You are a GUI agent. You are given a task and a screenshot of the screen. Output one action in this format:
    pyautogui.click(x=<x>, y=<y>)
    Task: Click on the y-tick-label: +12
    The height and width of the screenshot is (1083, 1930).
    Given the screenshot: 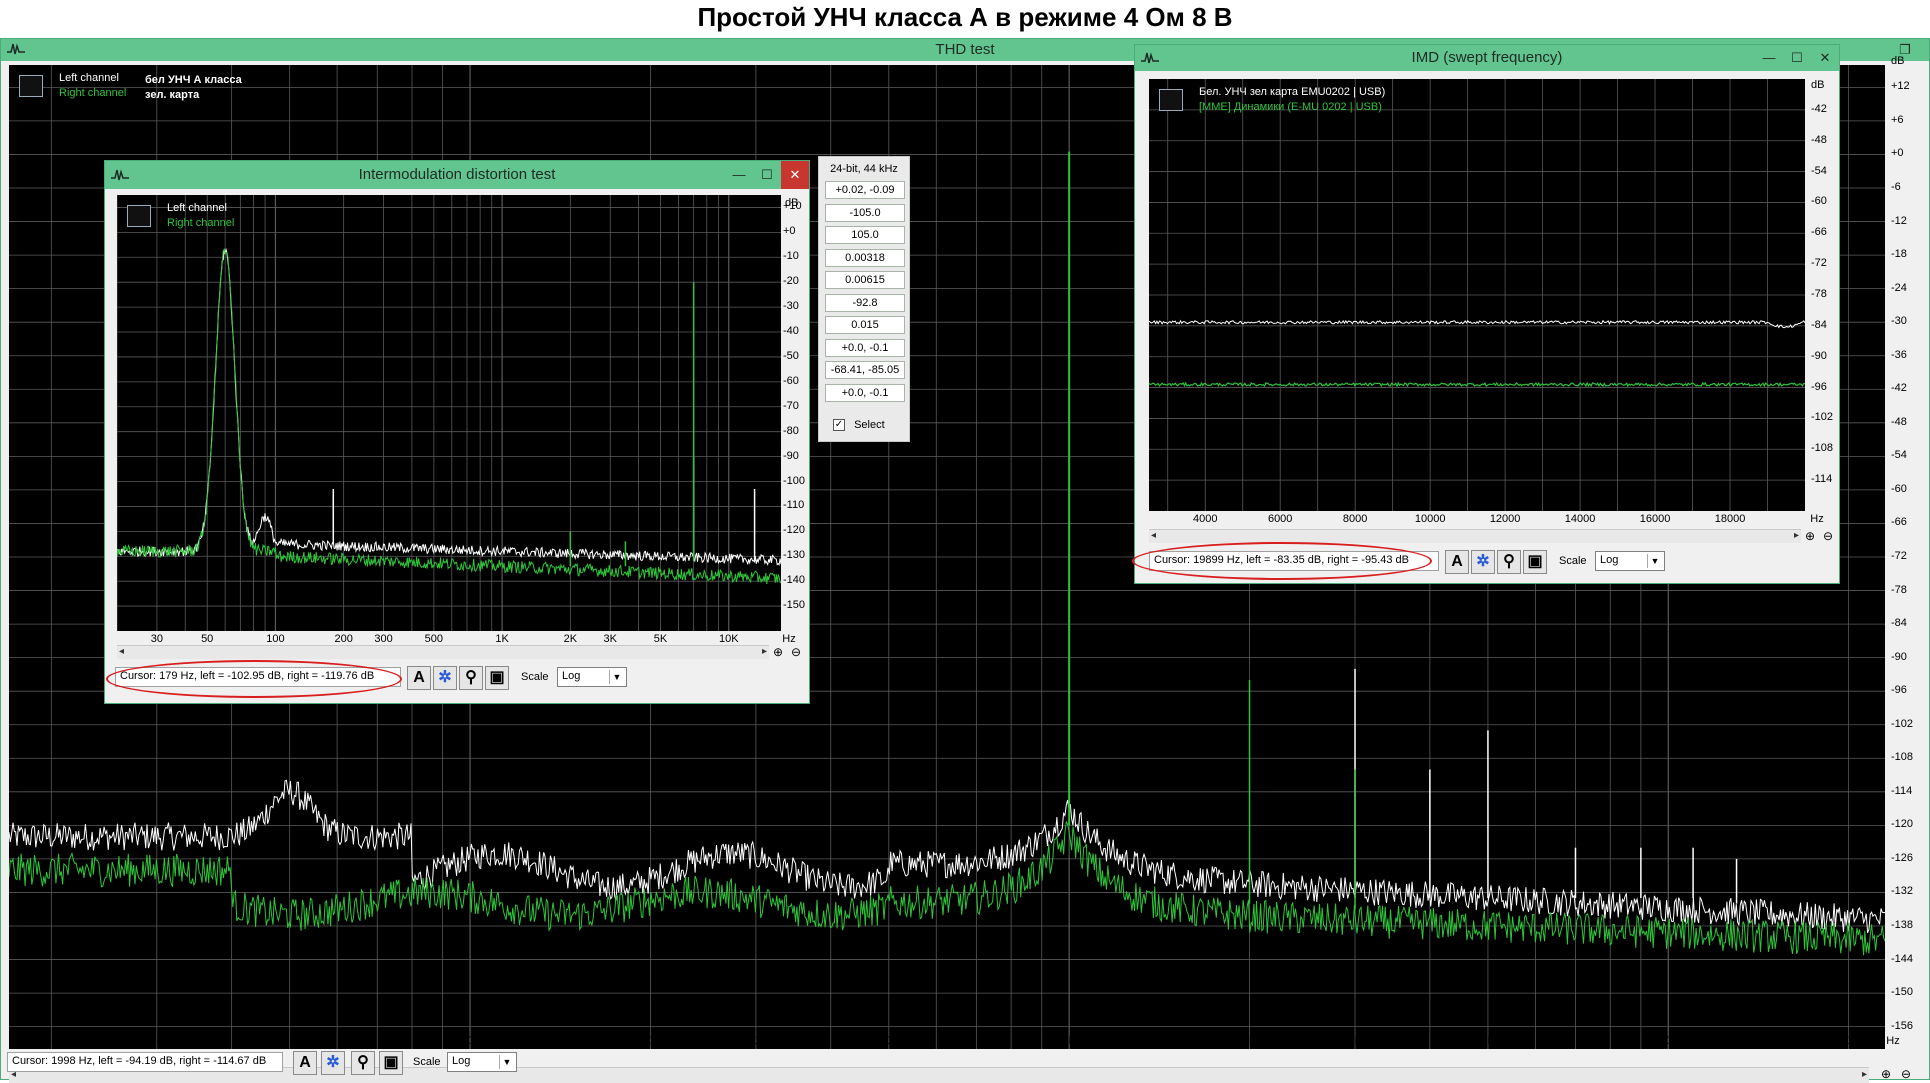 What is the action you would take?
    pyautogui.click(x=1900, y=86)
    